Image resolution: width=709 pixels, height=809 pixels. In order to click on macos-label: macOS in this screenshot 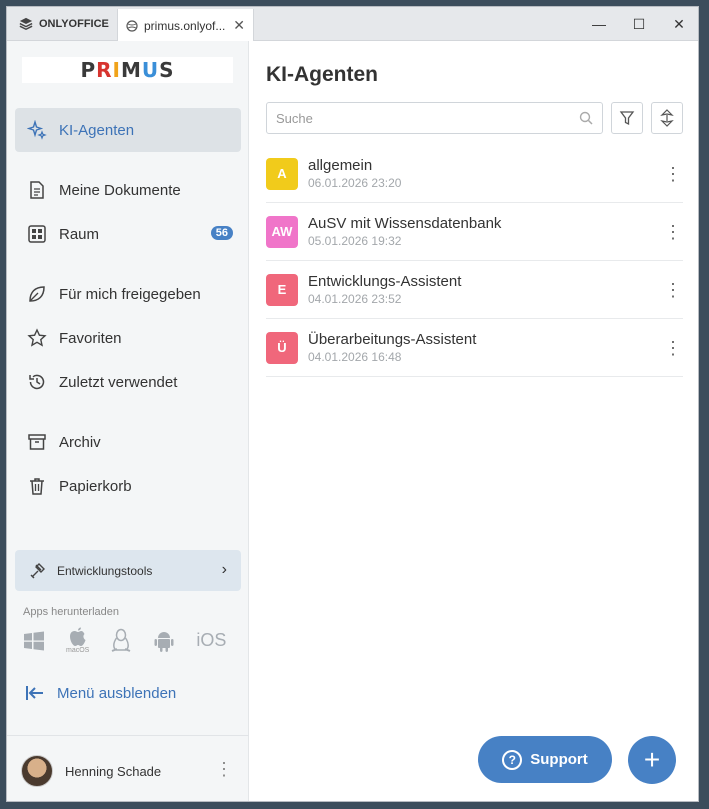, I will do `click(78, 650)`.